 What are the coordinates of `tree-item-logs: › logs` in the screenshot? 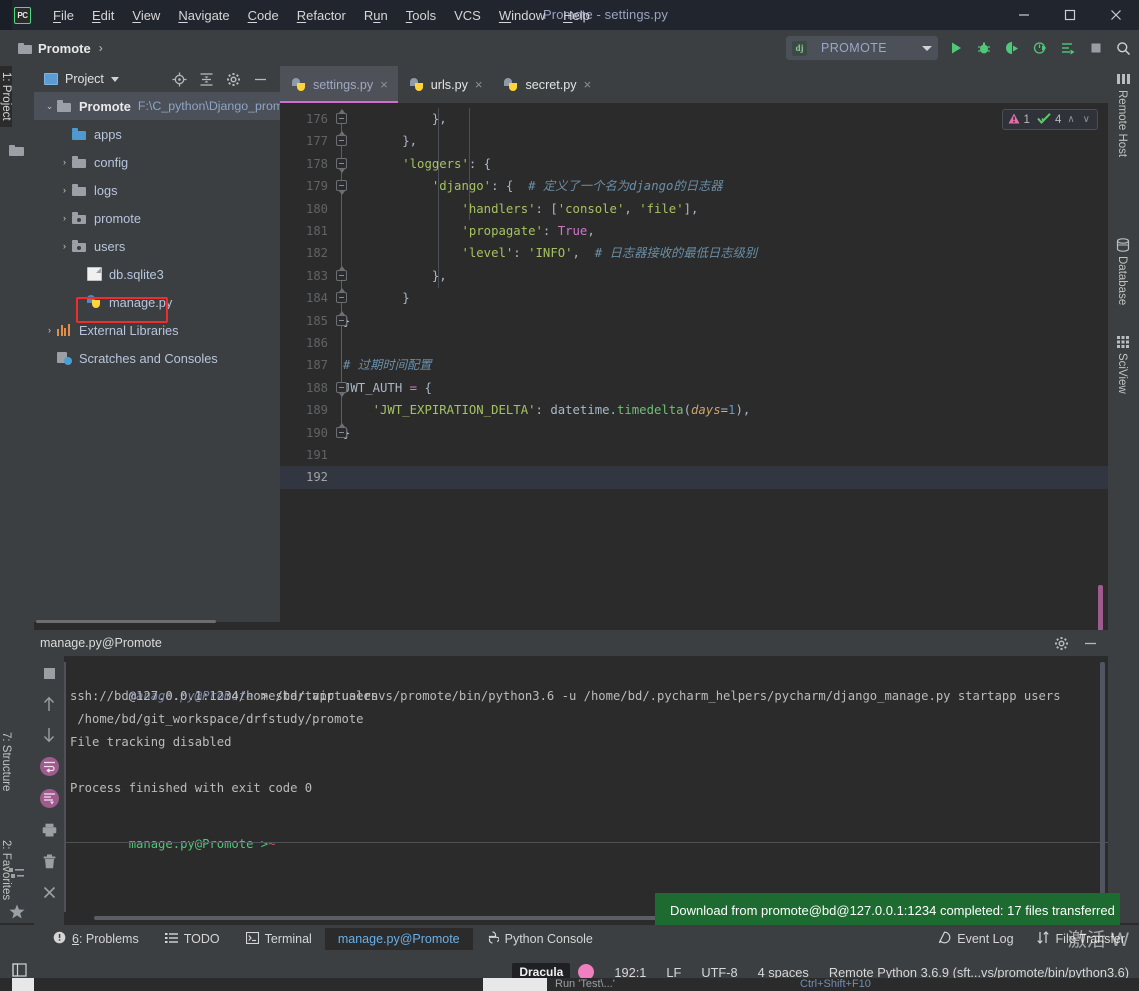 It's located at (157, 190).